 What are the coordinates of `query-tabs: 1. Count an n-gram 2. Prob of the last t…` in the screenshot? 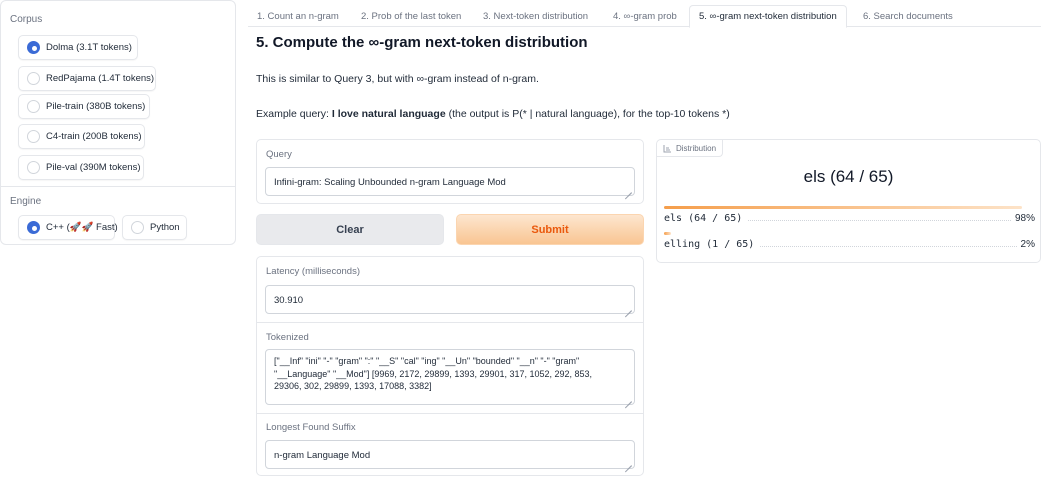 It's located at (644, 14).